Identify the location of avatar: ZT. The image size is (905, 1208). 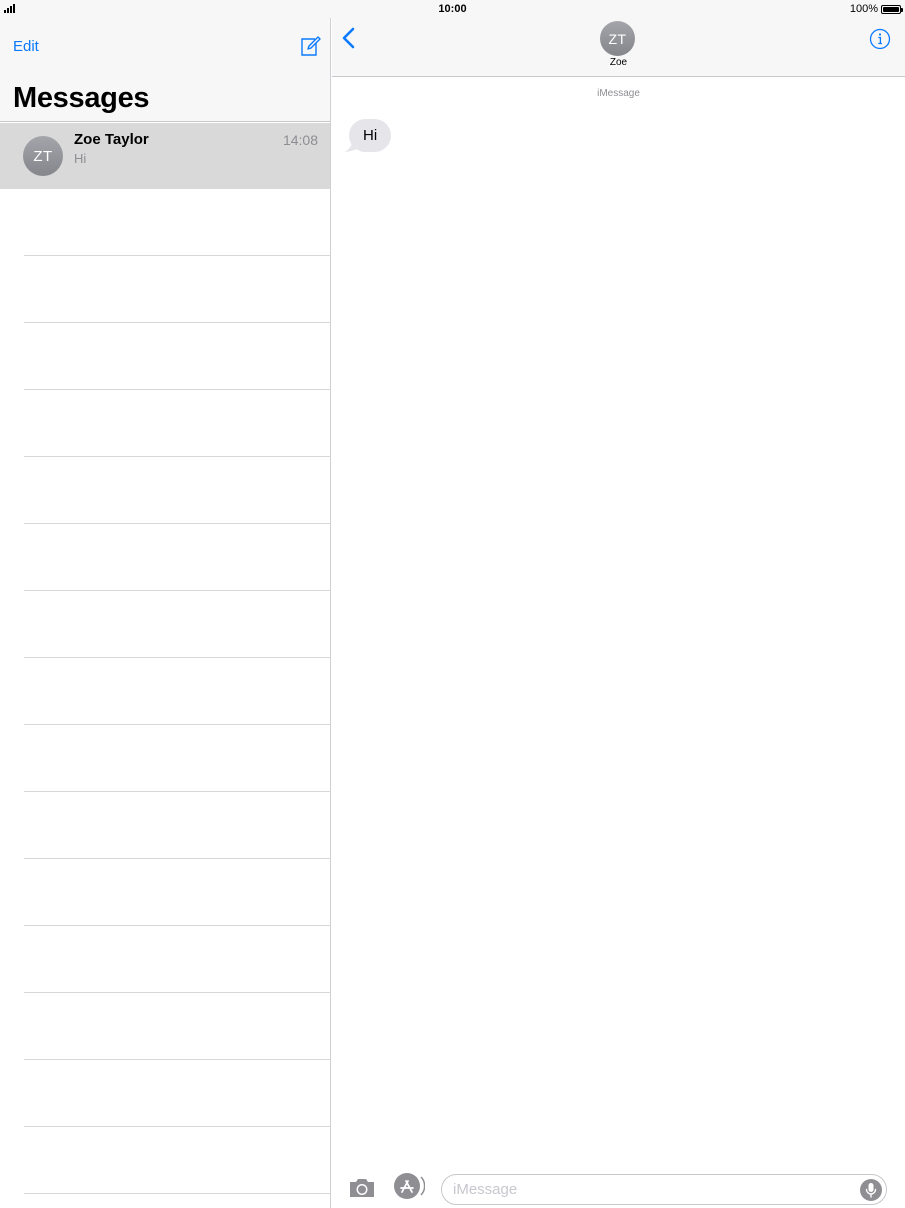
(43, 156).